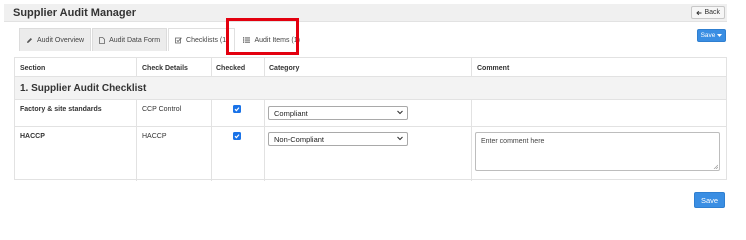 Image resolution: width=746 pixels, height=240 pixels. Describe the element at coordinates (370, 88) in the screenshot. I see `section-row: 1. Supplier Audit Checklist` at that location.